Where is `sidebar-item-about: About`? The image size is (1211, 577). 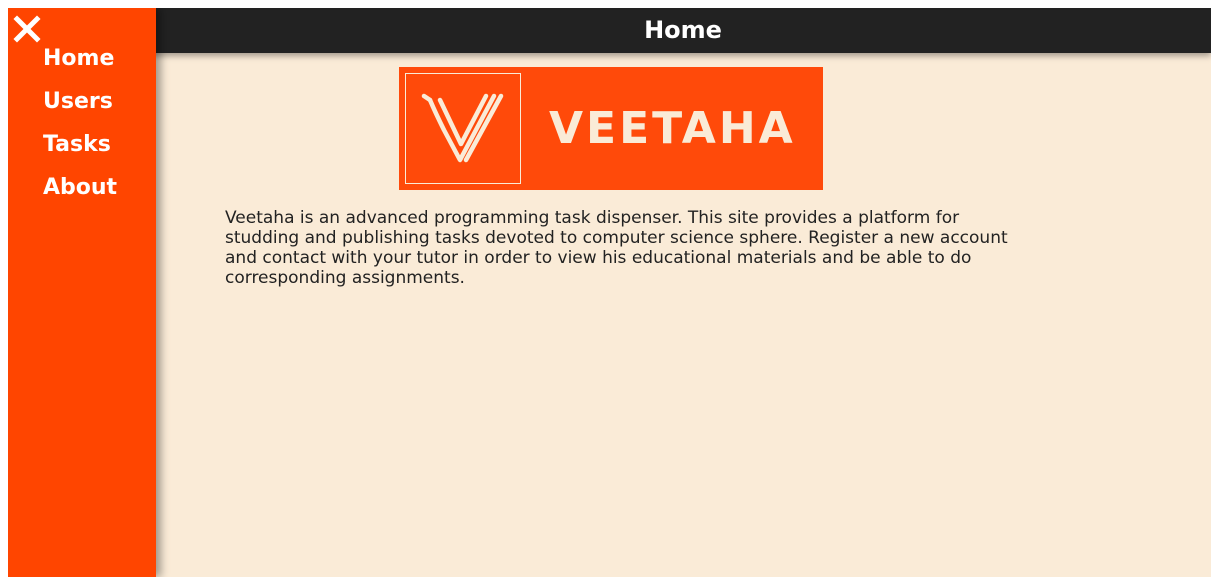 sidebar-item-about: About is located at coordinates (80, 193).